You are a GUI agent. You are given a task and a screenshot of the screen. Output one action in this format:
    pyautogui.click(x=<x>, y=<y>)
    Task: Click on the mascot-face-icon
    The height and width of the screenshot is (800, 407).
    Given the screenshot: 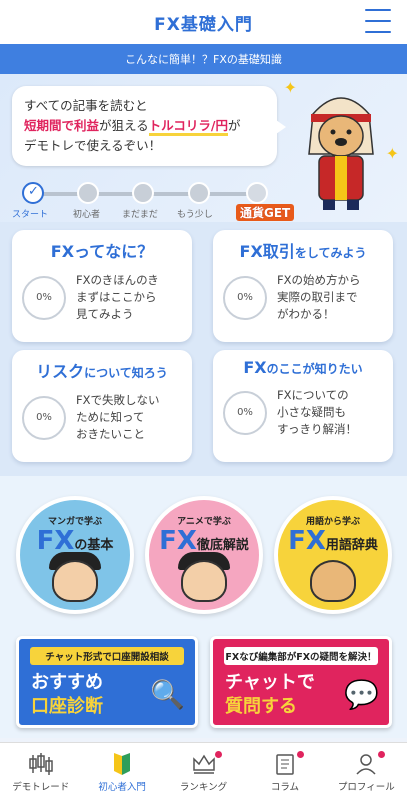 What is the action you would take?
    pyautogui.click(x=333, y=581)
    